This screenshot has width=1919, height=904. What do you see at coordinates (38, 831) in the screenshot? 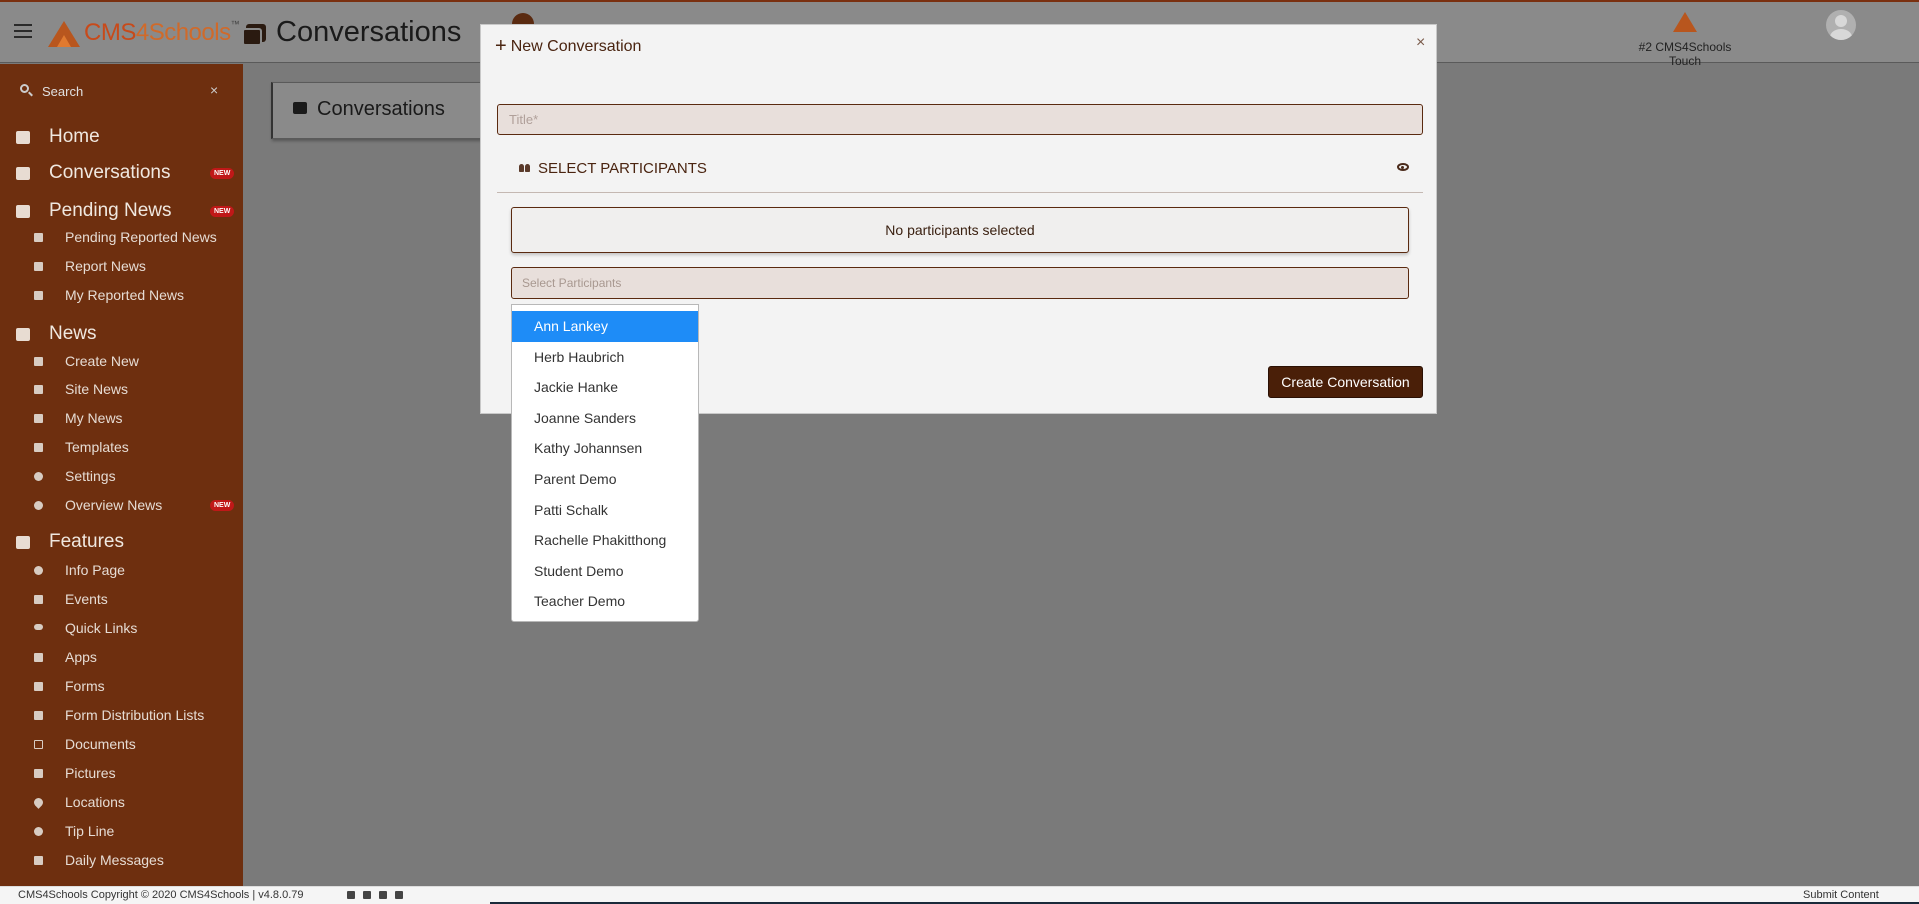
I see `speech-bubble-icon` at bounding box center [38, 831].